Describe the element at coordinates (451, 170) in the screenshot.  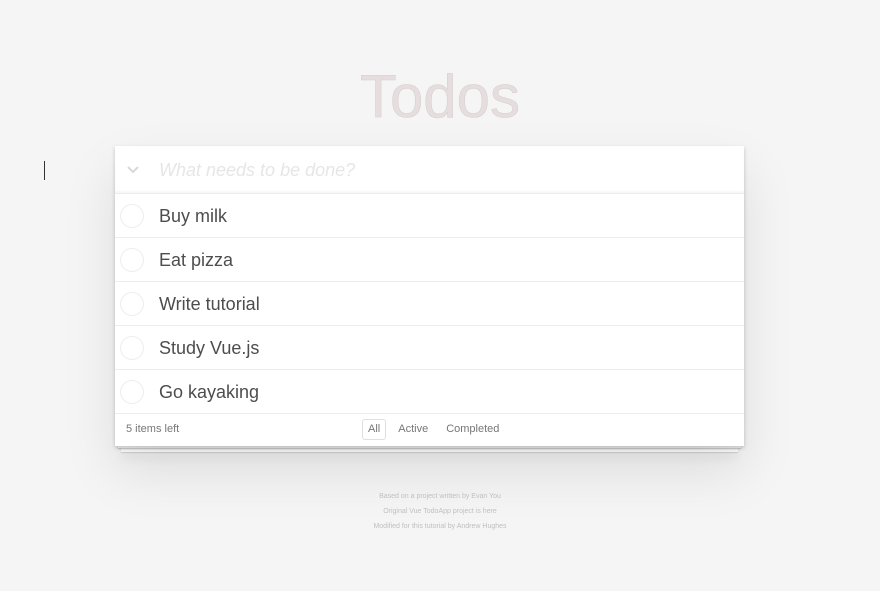
I see `new-todo-input` at that location.